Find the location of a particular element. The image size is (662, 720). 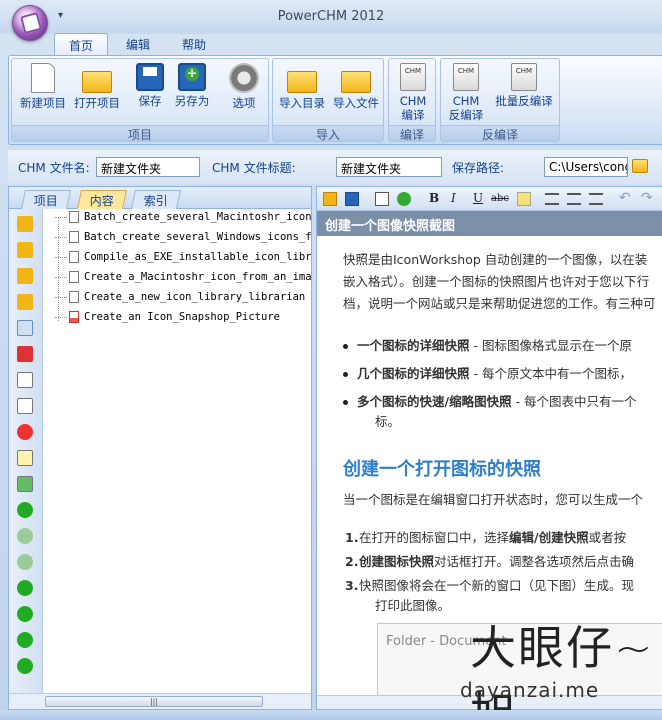

app-logo-icon is located at coordinates (31, 23).